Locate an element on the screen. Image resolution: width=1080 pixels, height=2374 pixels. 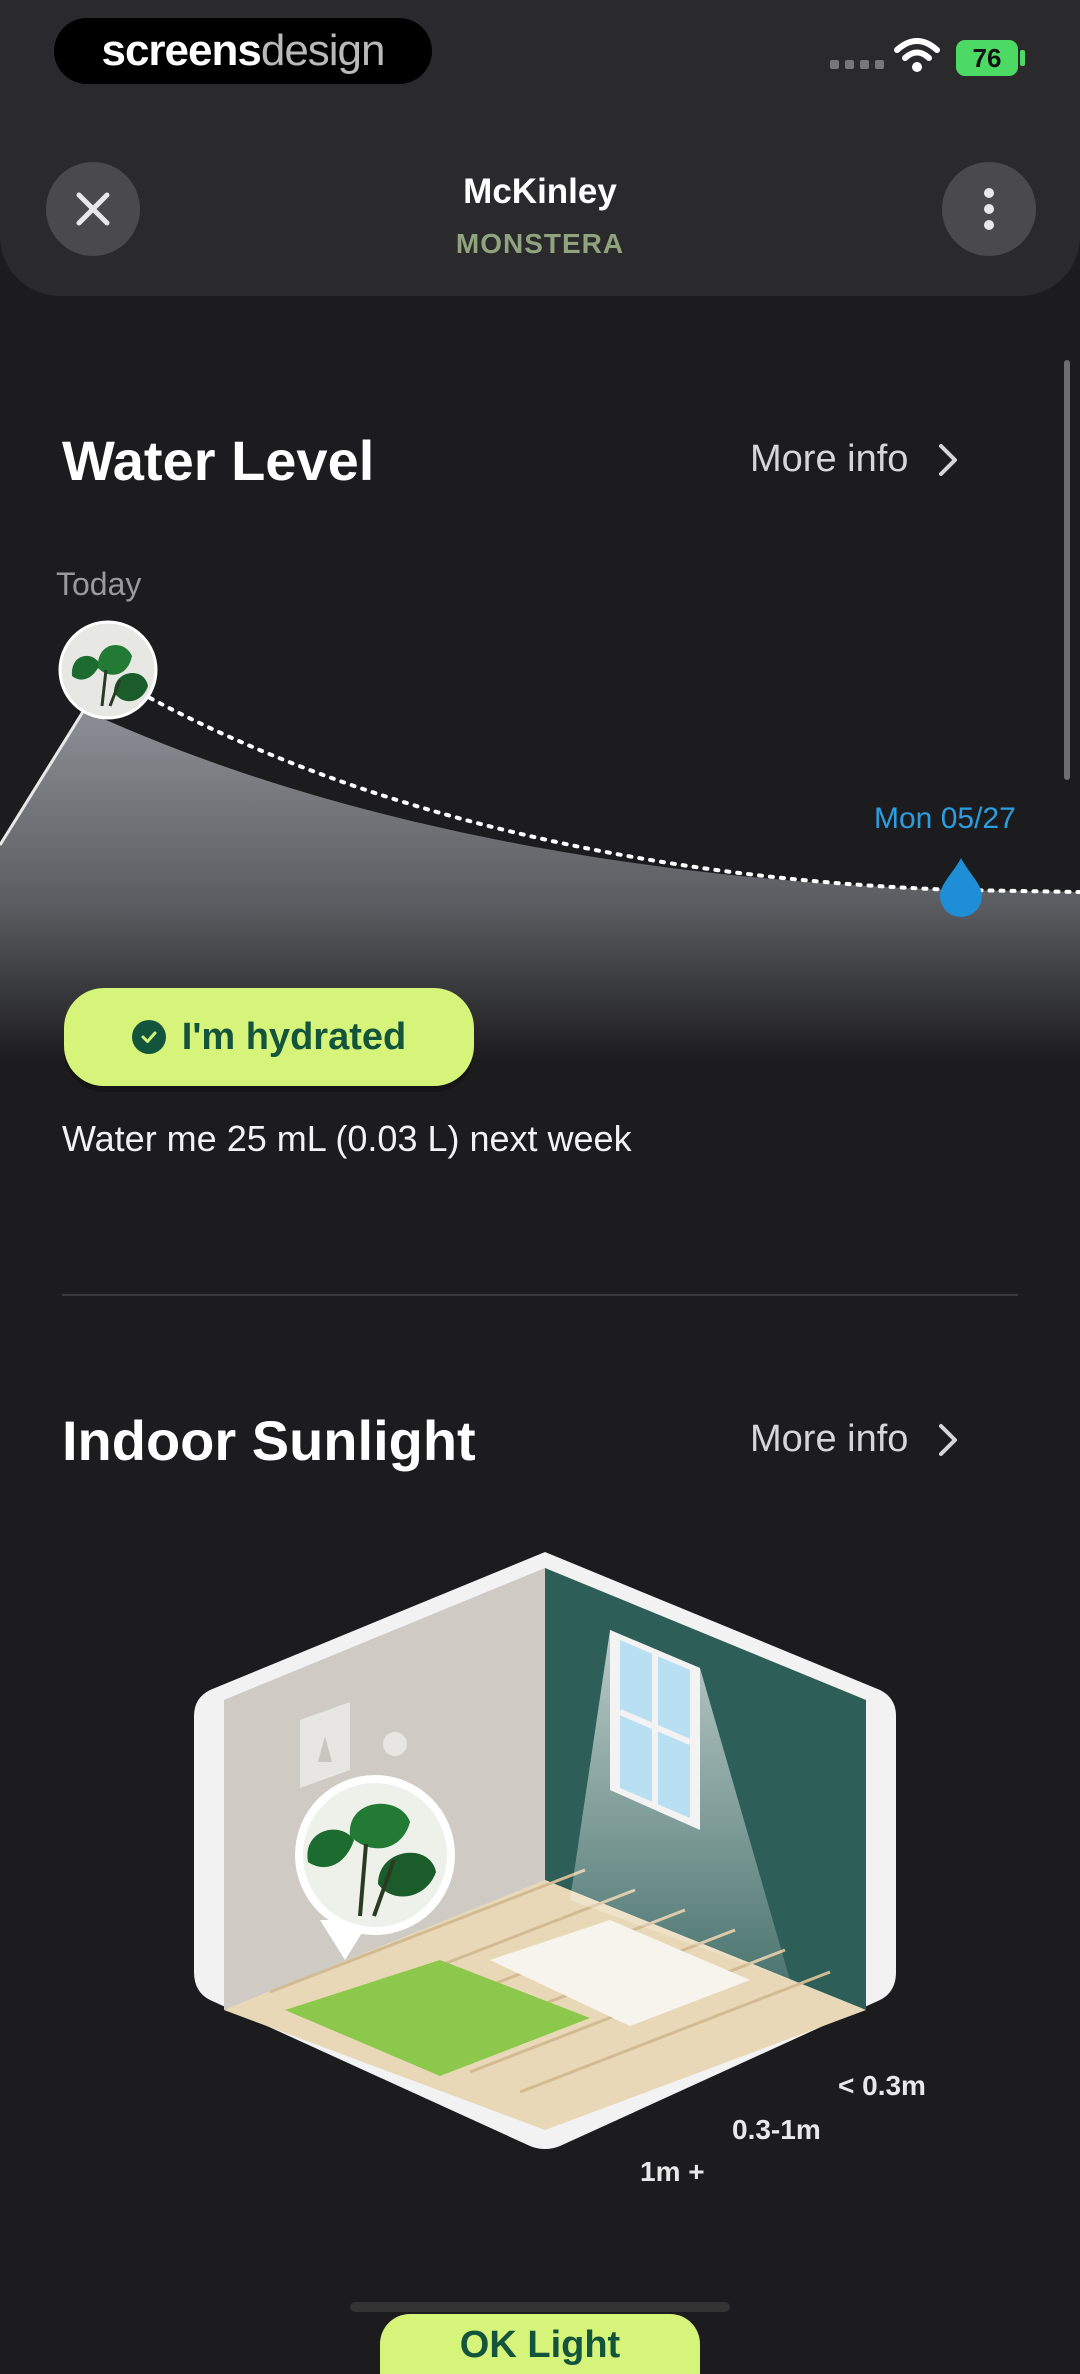
section-divider is located at coordinates (540, 1295).